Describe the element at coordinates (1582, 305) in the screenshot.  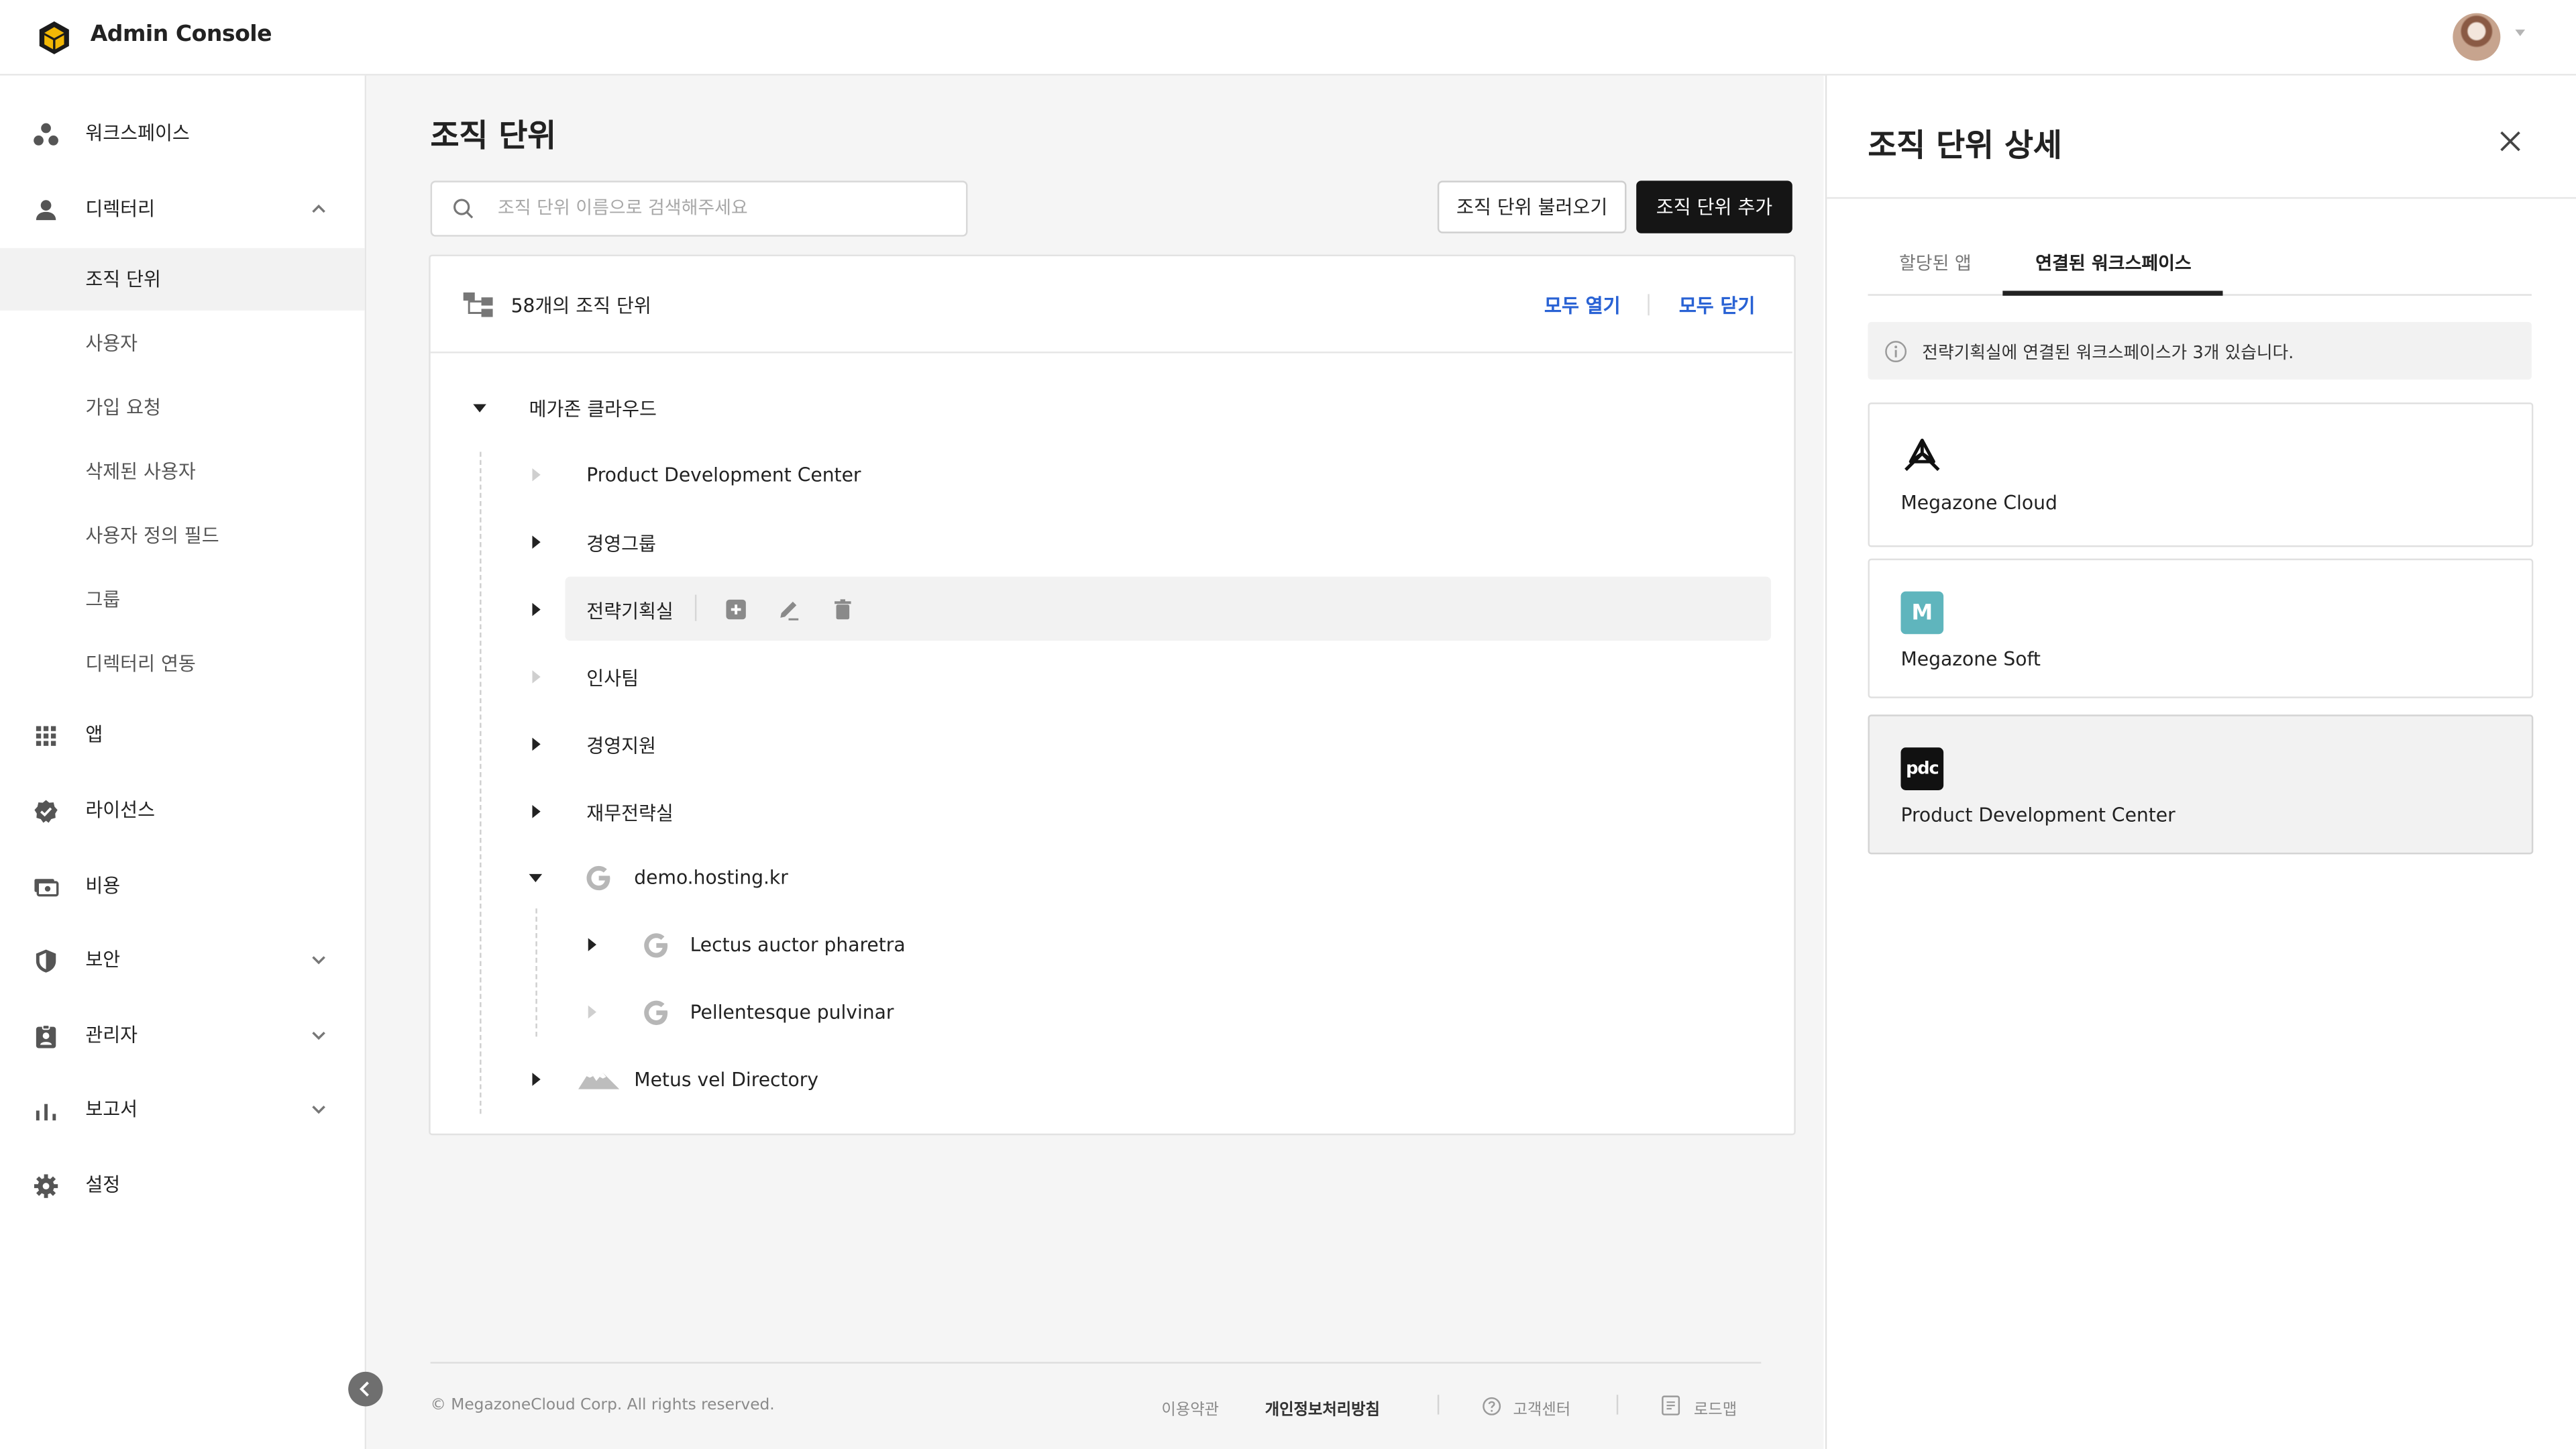
I see `expand-all-link: 모두 열기` at that location.